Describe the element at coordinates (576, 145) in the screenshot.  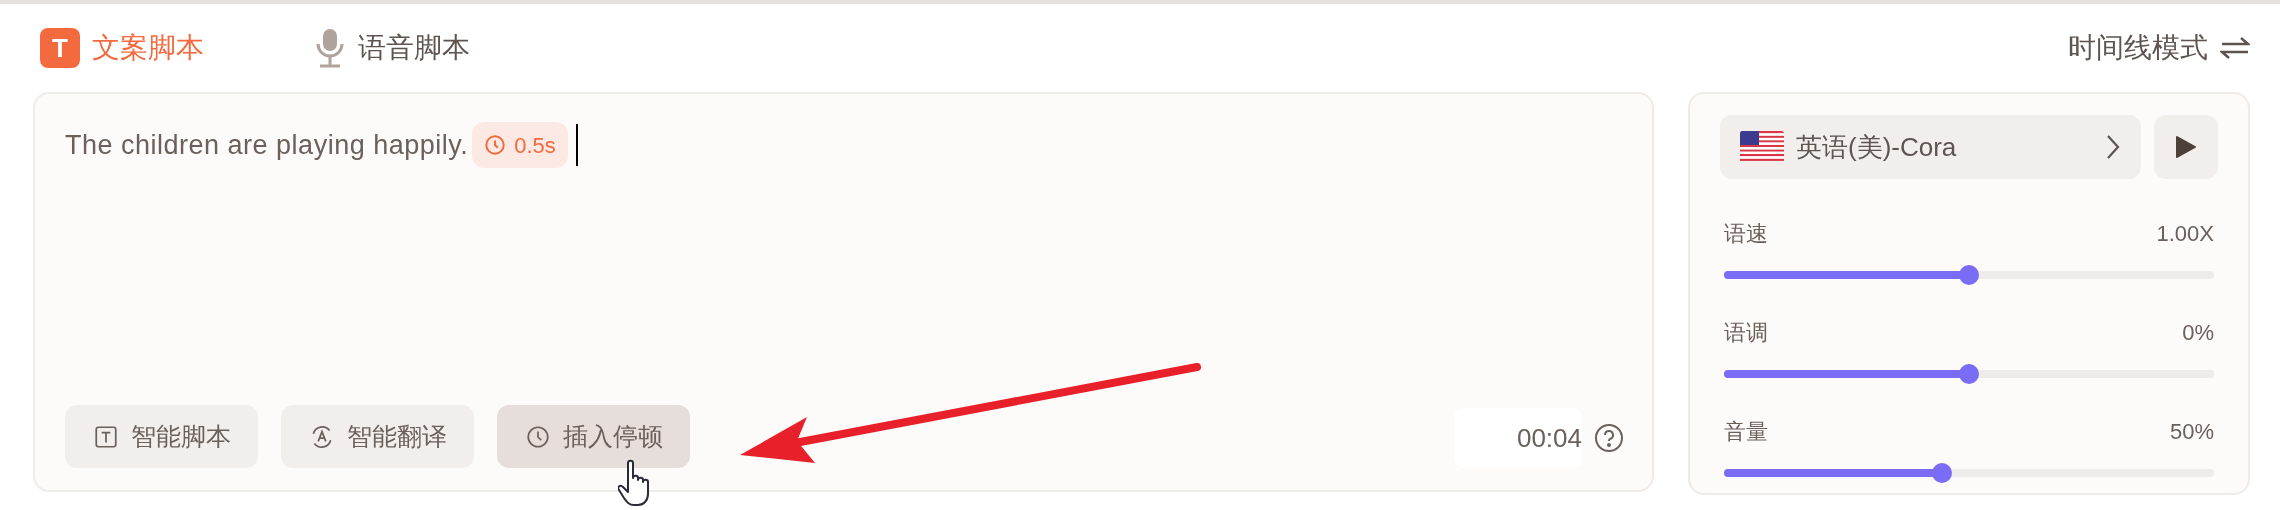
I see `text-cursor` at that location.